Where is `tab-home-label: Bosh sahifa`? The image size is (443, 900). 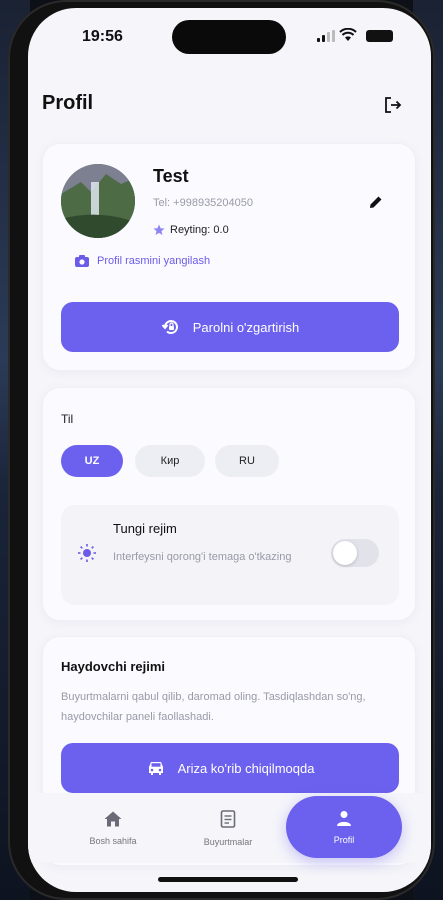 tab-home-label: Bosh sahifa is located at coordinates (113, 840).